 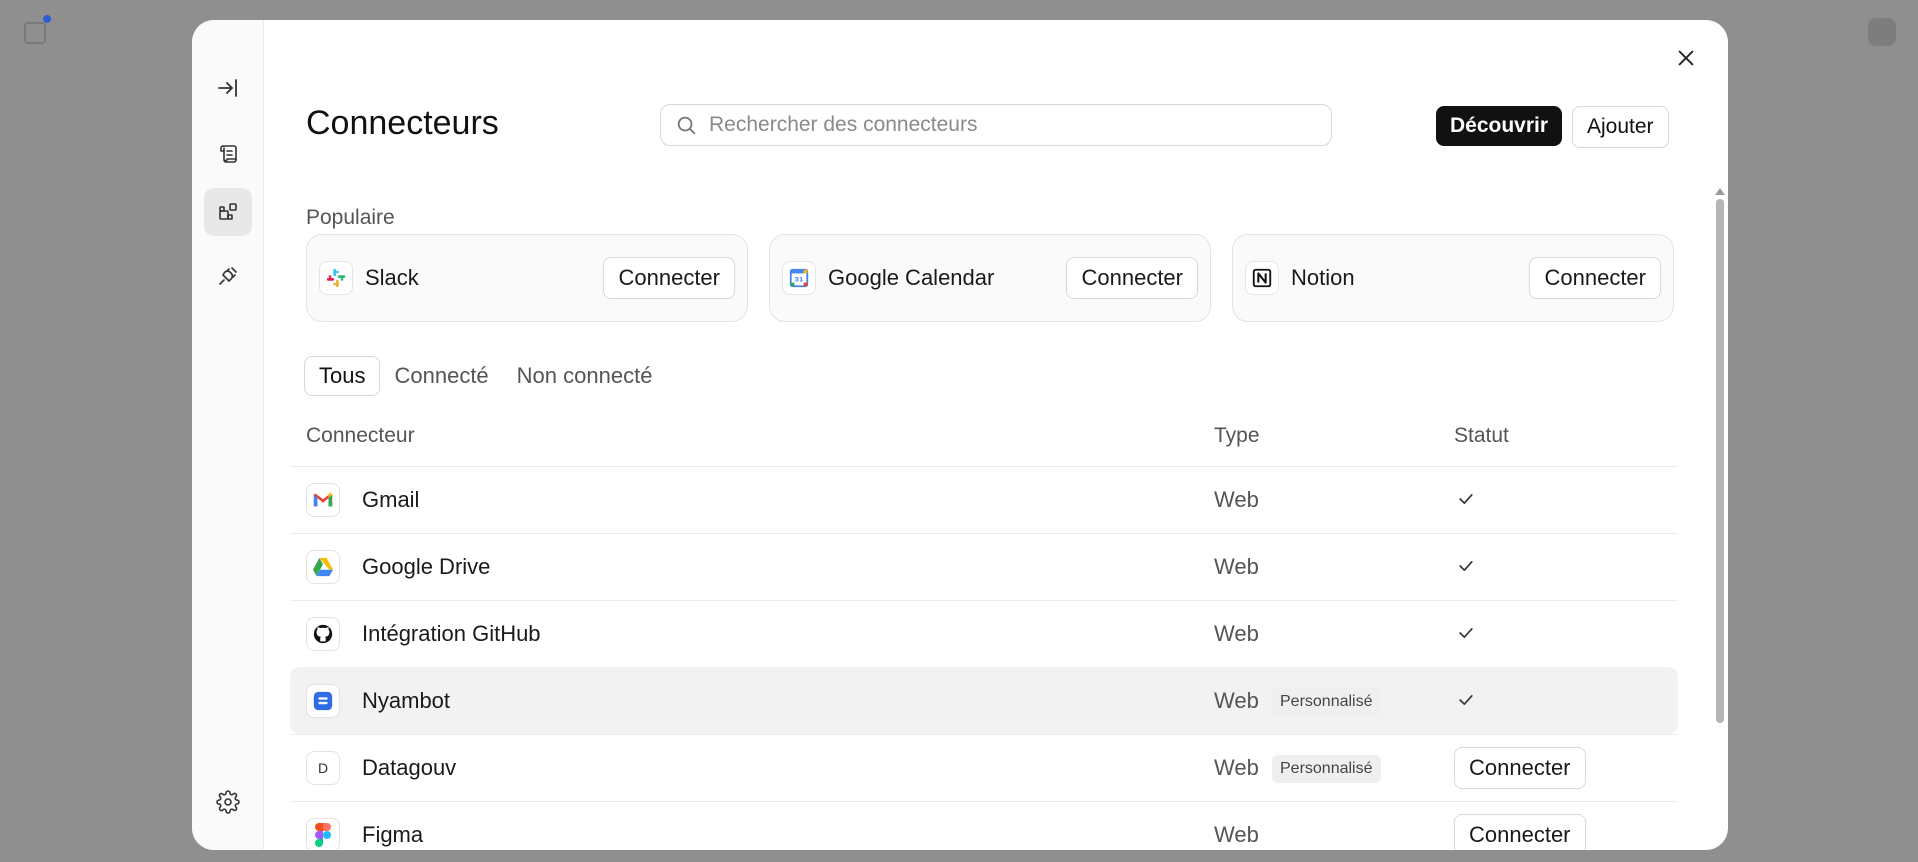 What do you see at coordinates (393, 834) in the screenshot?
I see `connector-name: Figma` at bounding box center [393, 834].